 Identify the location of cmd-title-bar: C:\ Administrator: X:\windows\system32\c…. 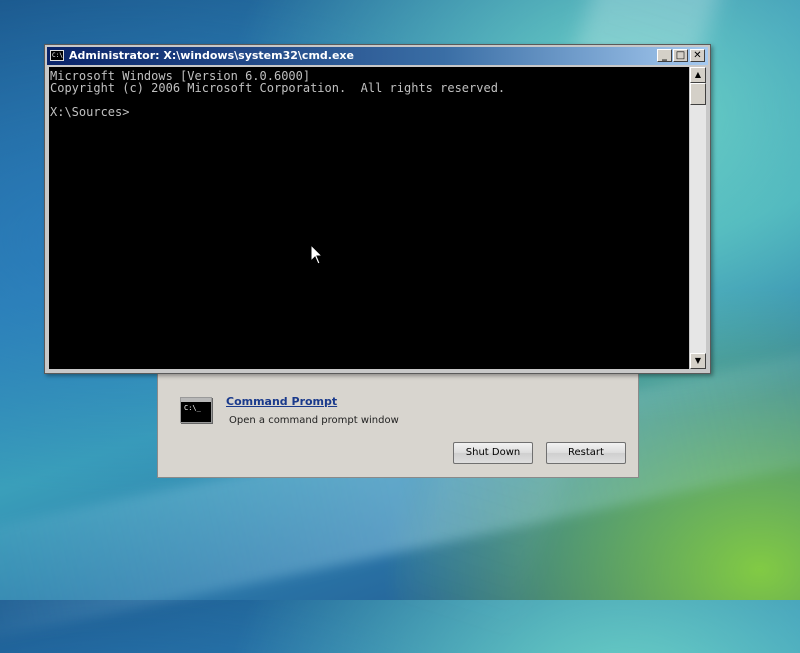
(377, 56).